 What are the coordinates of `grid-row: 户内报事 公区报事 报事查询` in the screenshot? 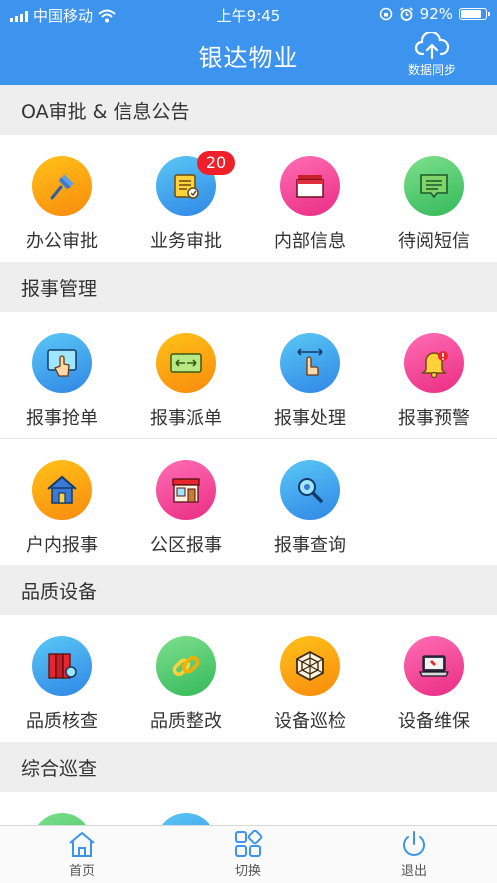 It's located at (248, 500).